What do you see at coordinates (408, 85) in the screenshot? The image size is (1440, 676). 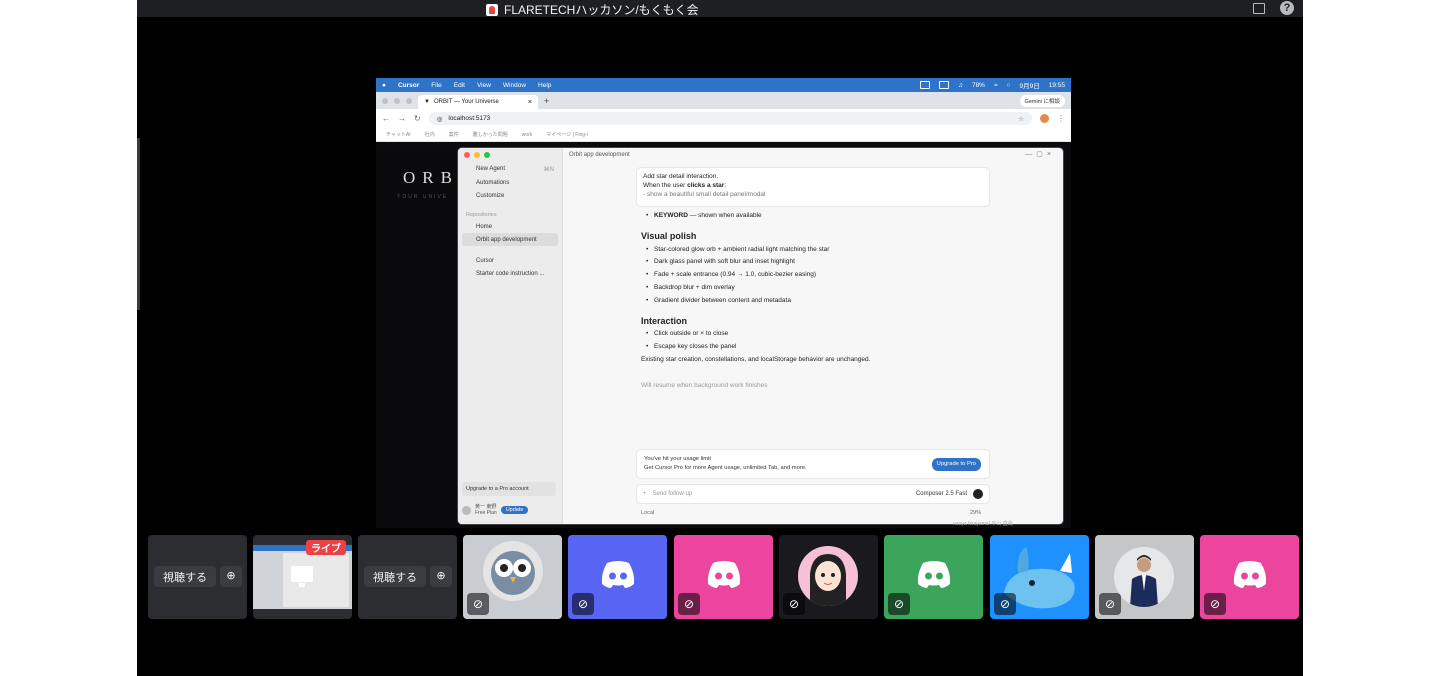 I see `menubar-app: Cursor` at bounding box center [408, 85].